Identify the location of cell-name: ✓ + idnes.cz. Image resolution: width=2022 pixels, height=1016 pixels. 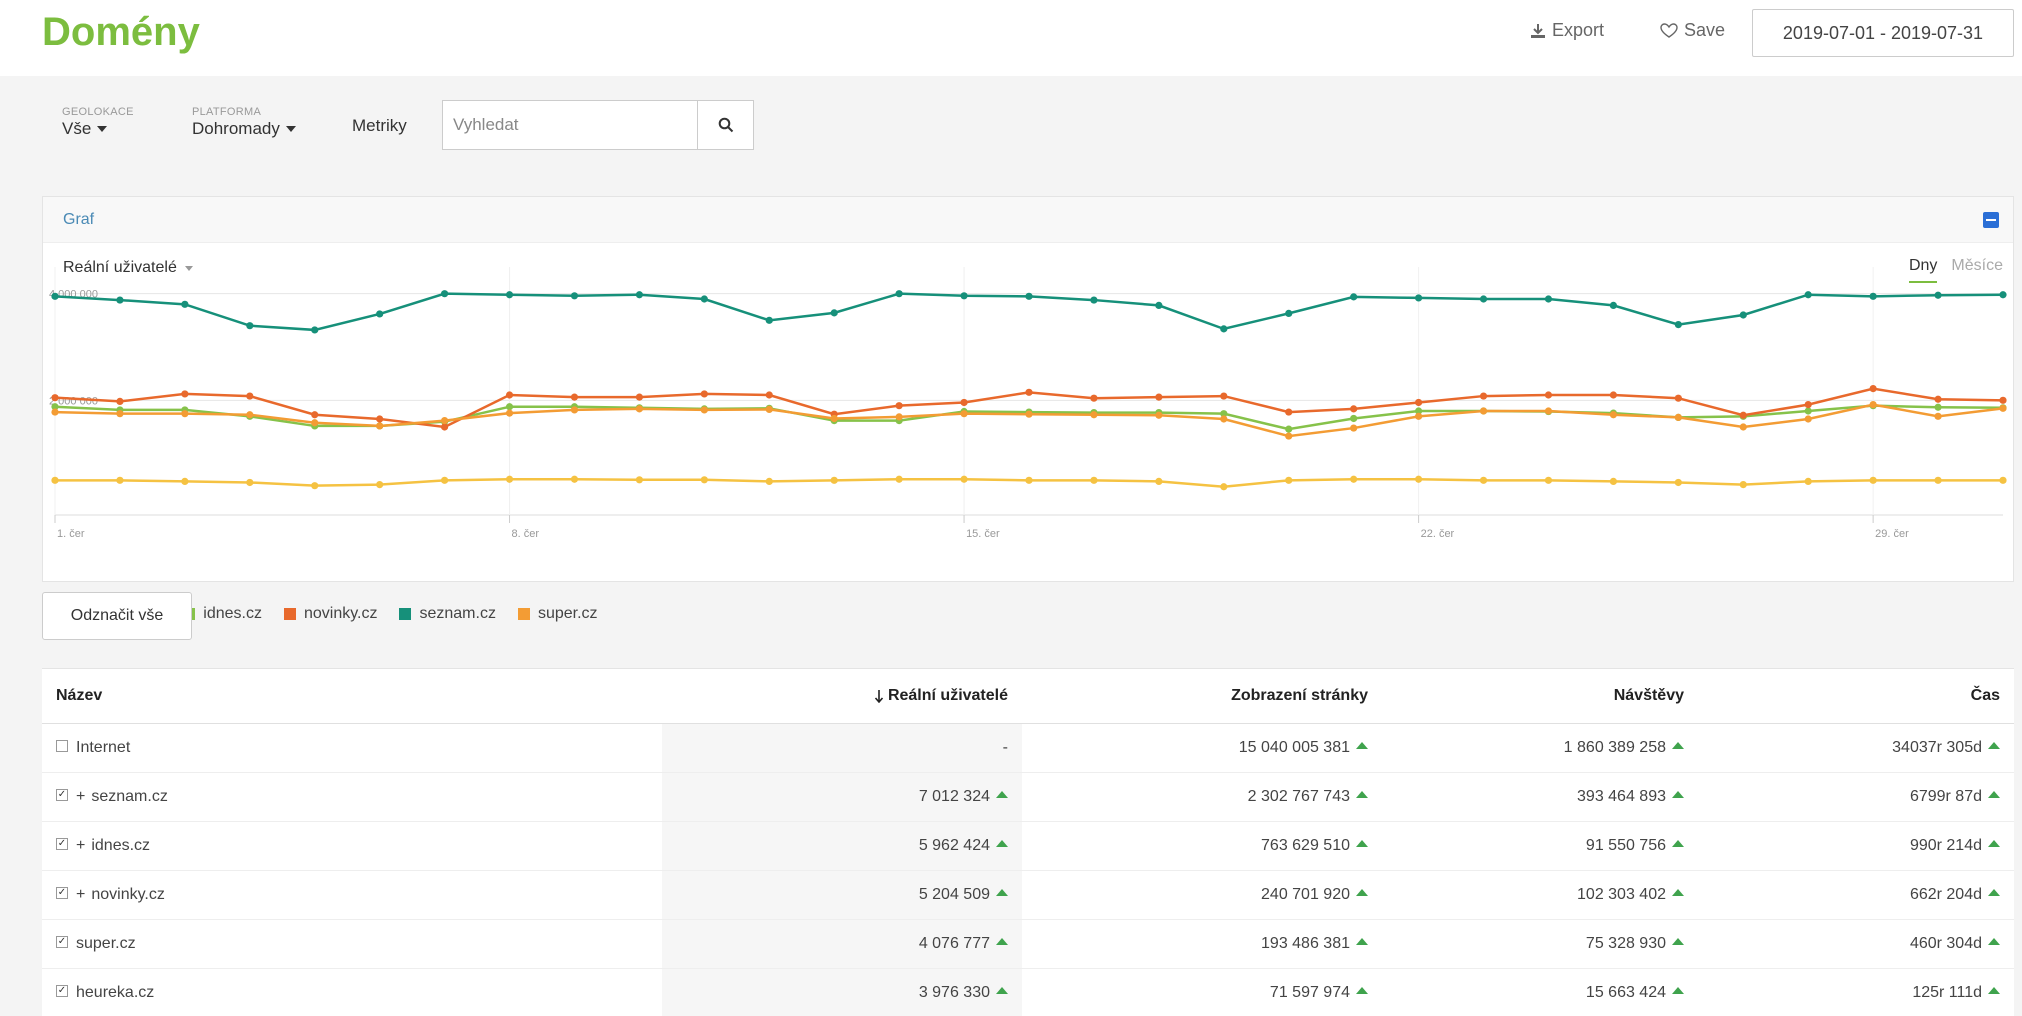
(352, 846).